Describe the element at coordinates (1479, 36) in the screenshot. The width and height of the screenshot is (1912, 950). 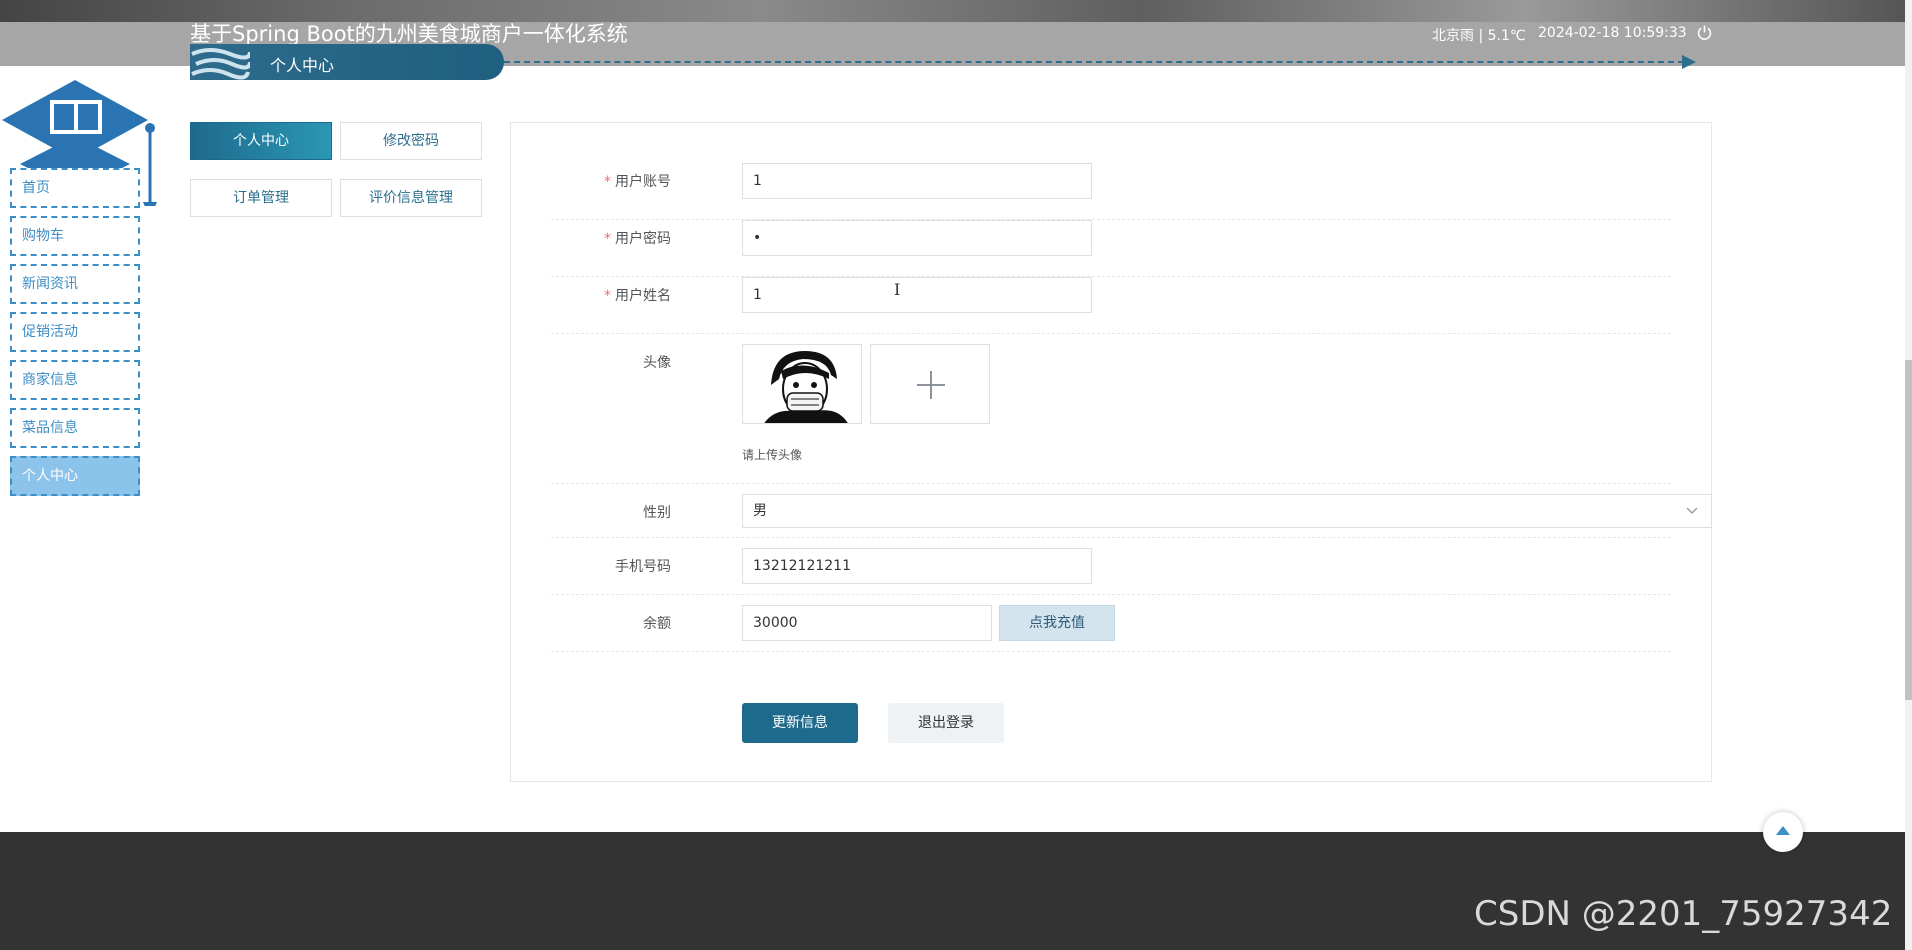
I see `weather-info: 北京雨 | 5.1℃` at that location.